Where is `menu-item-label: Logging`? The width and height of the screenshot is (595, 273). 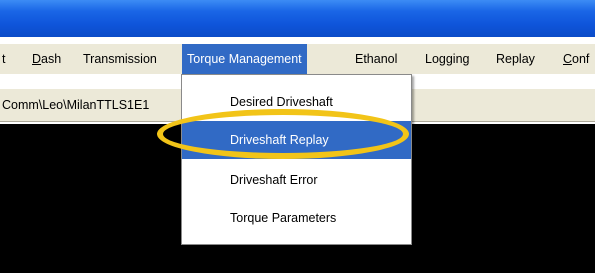 menu-item-label: Logging is located at coordinates (447, 59).